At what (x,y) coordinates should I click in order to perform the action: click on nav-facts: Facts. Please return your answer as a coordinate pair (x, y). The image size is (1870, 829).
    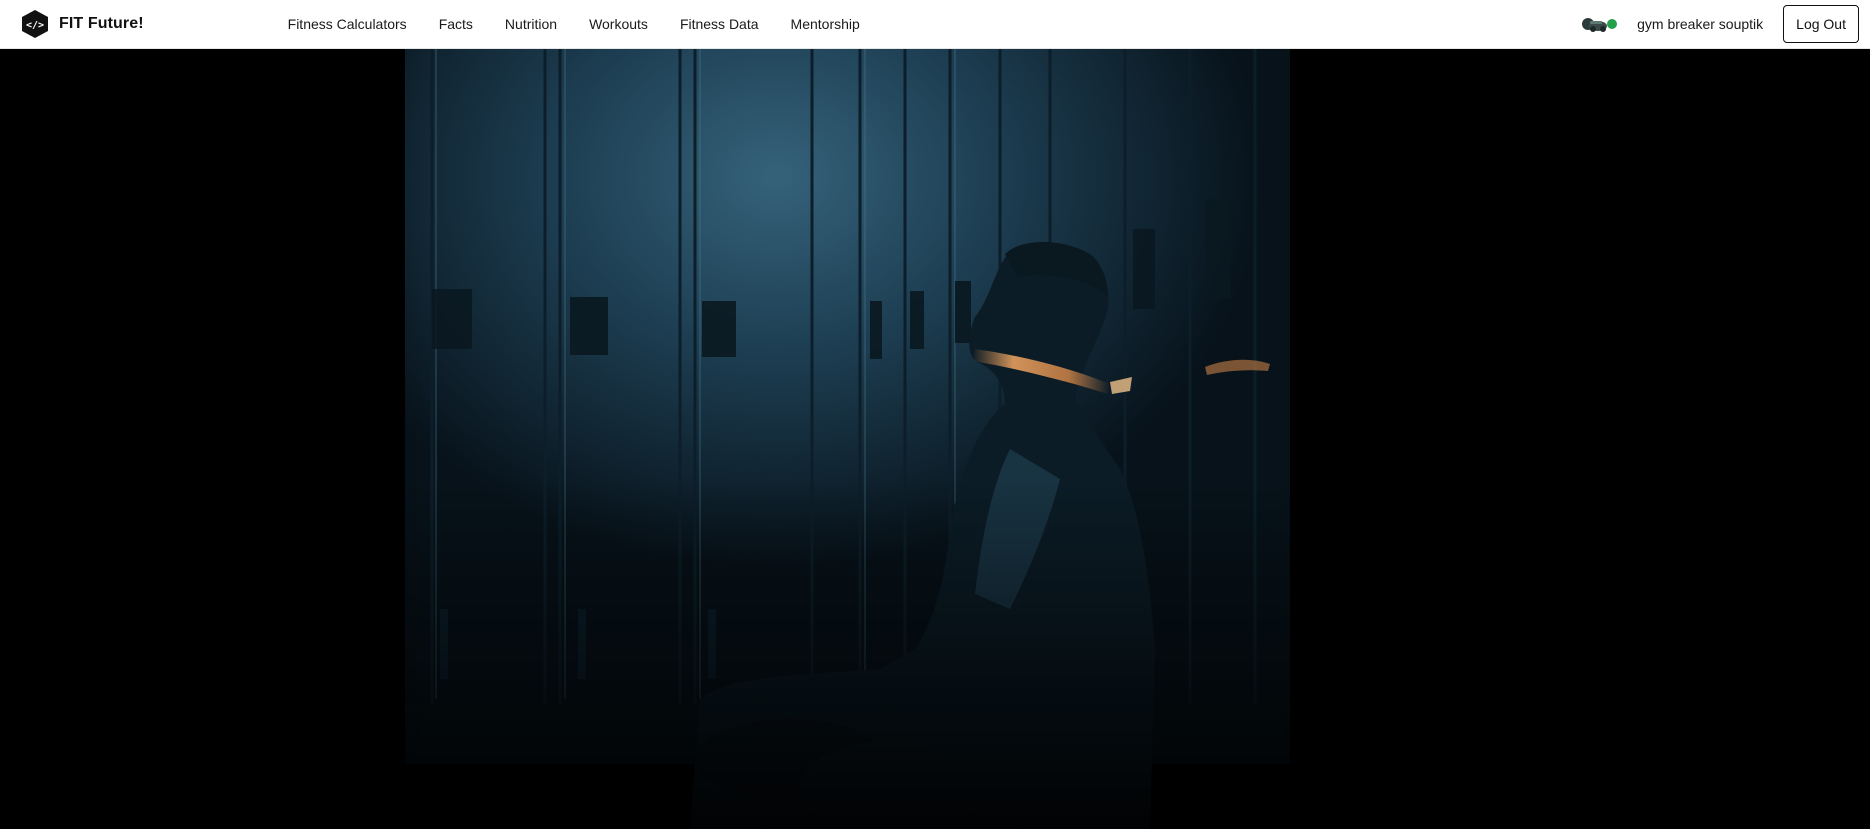
    Looking at the image, I should click on (456, 24).